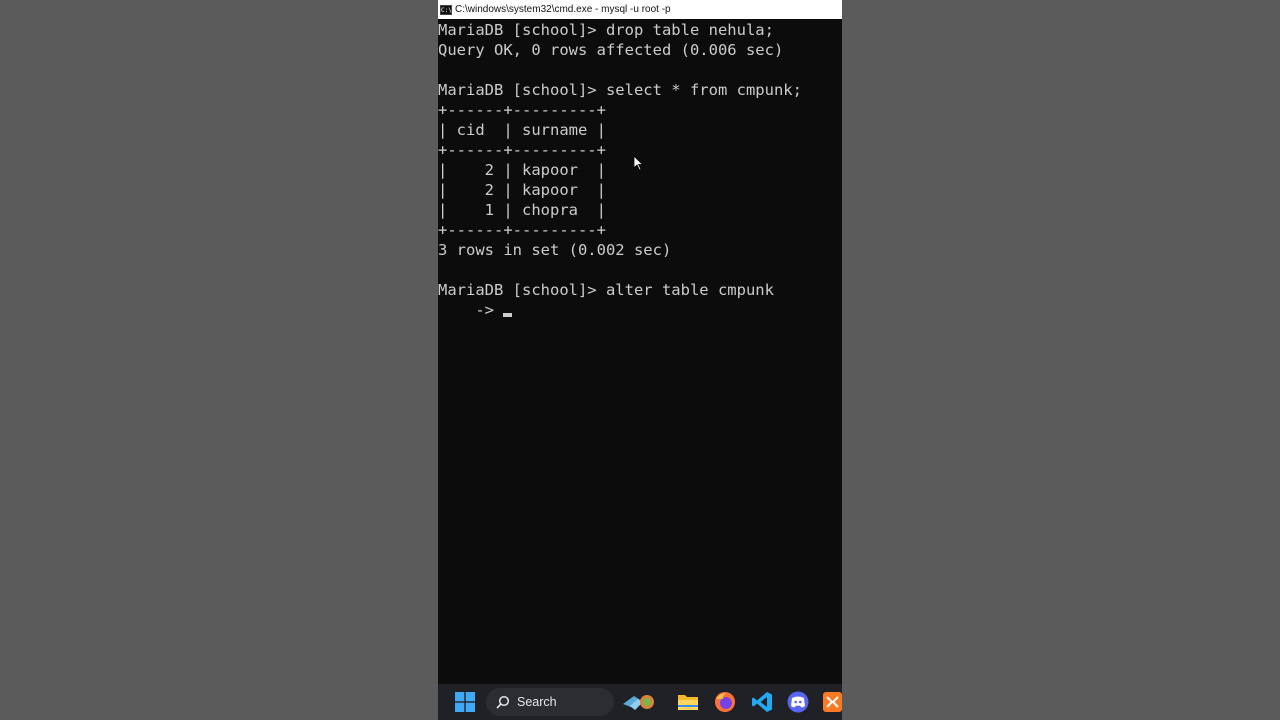 Image resolution: width=1280 pixels, height=720 pixels. I want to click on vscode-icon, so click(762, 702).